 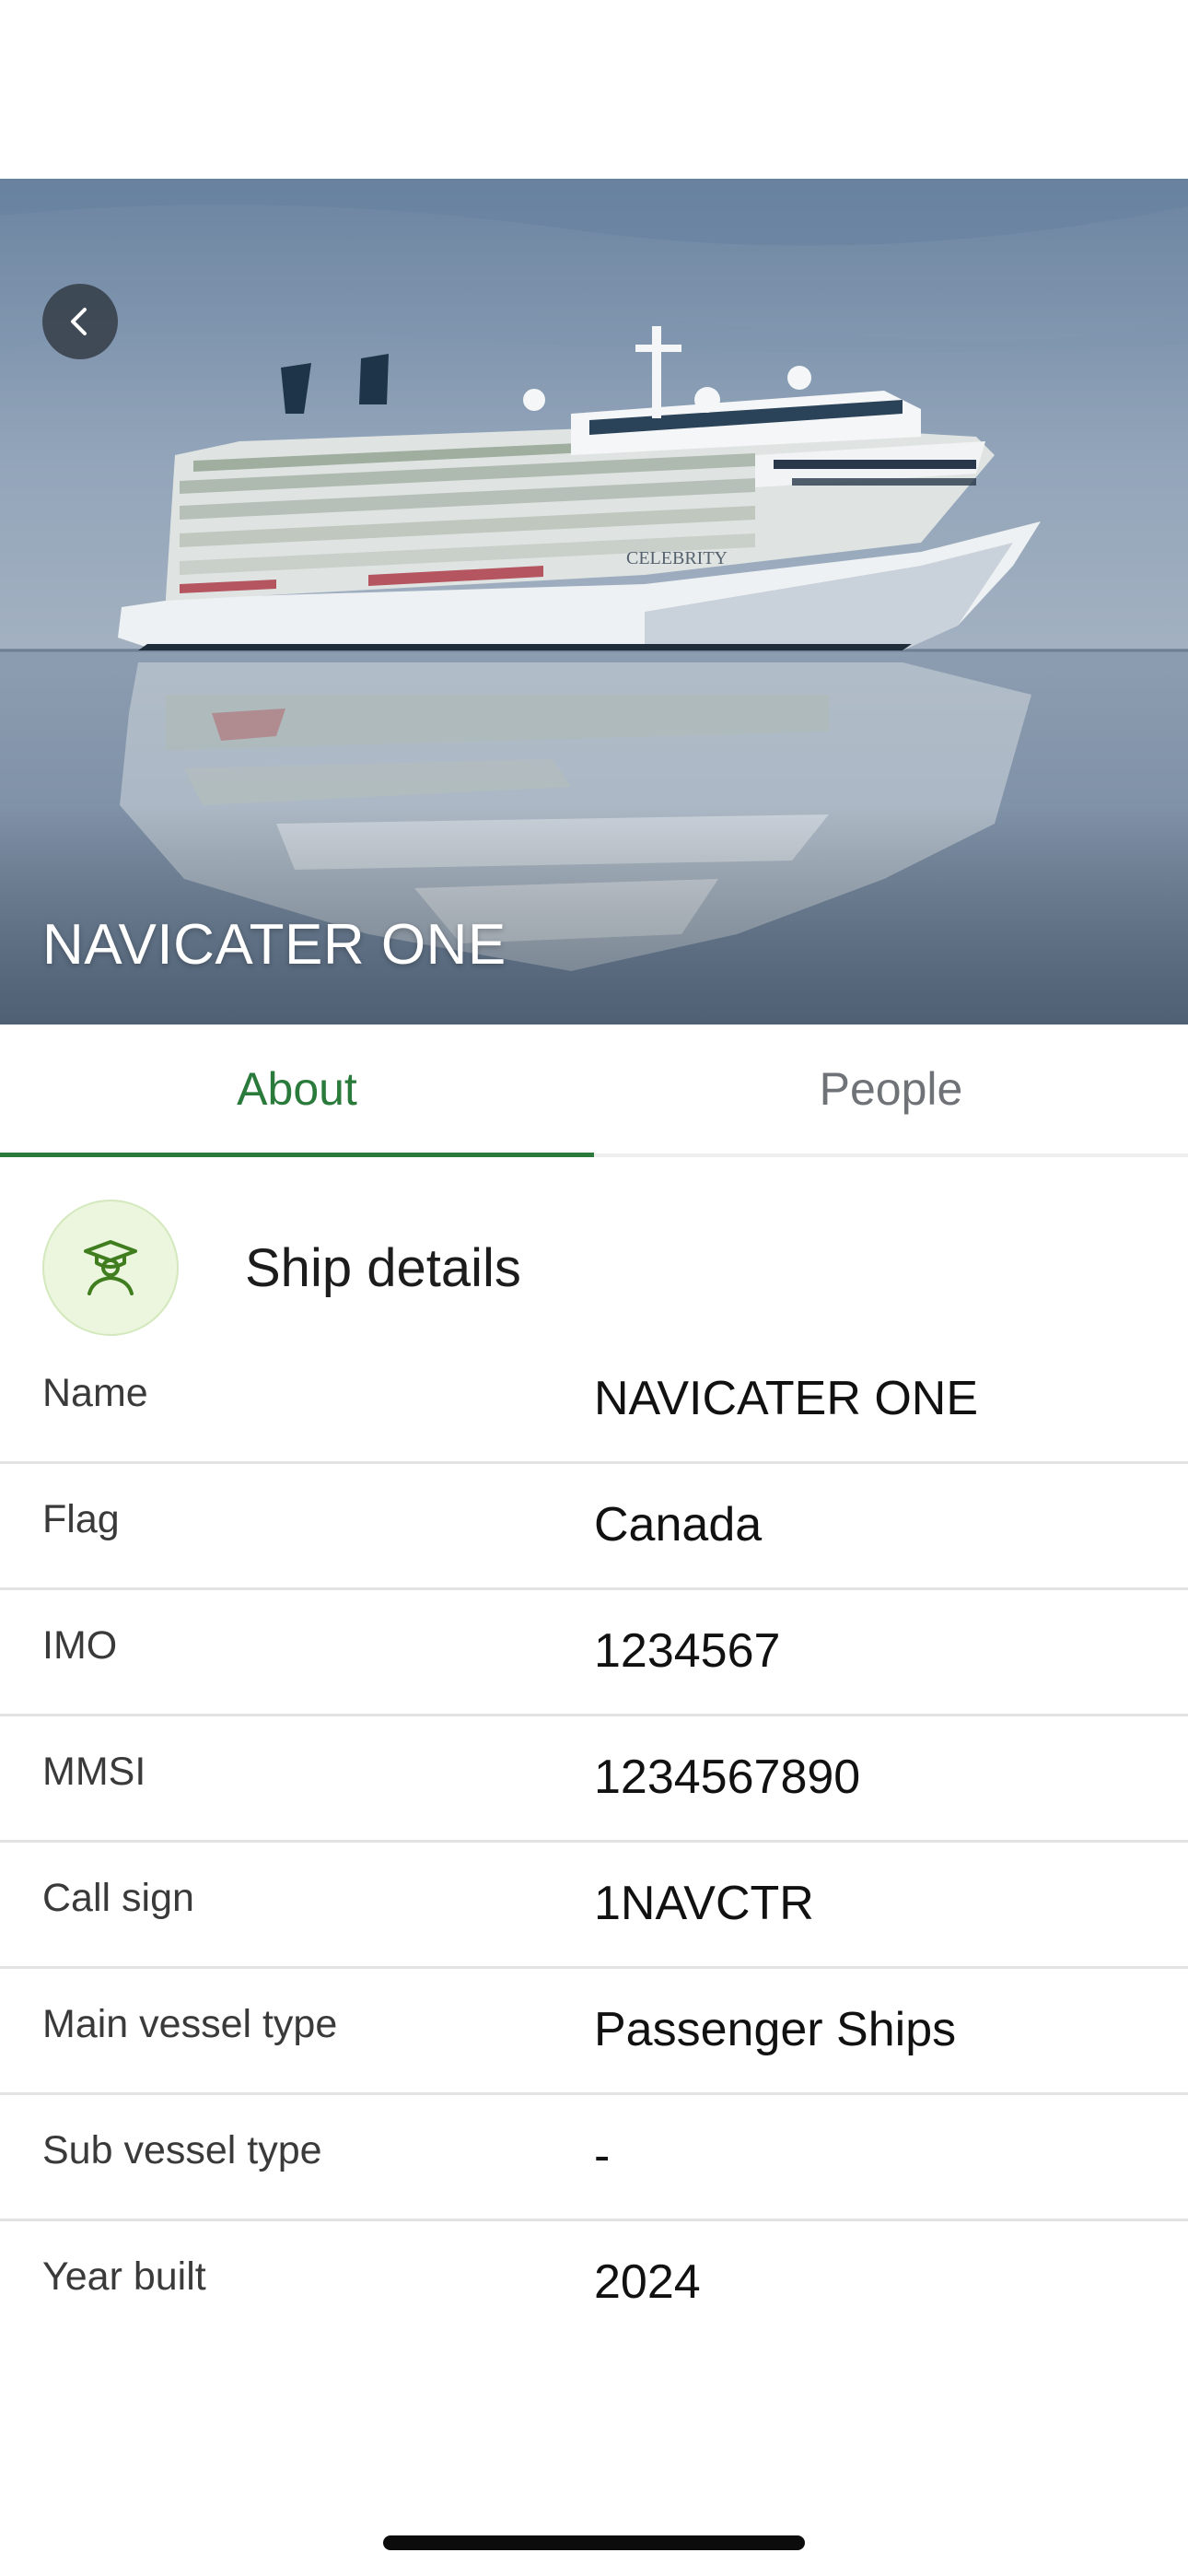 I want to click on detail-value: 1234567, so click(x=688, y=1651).